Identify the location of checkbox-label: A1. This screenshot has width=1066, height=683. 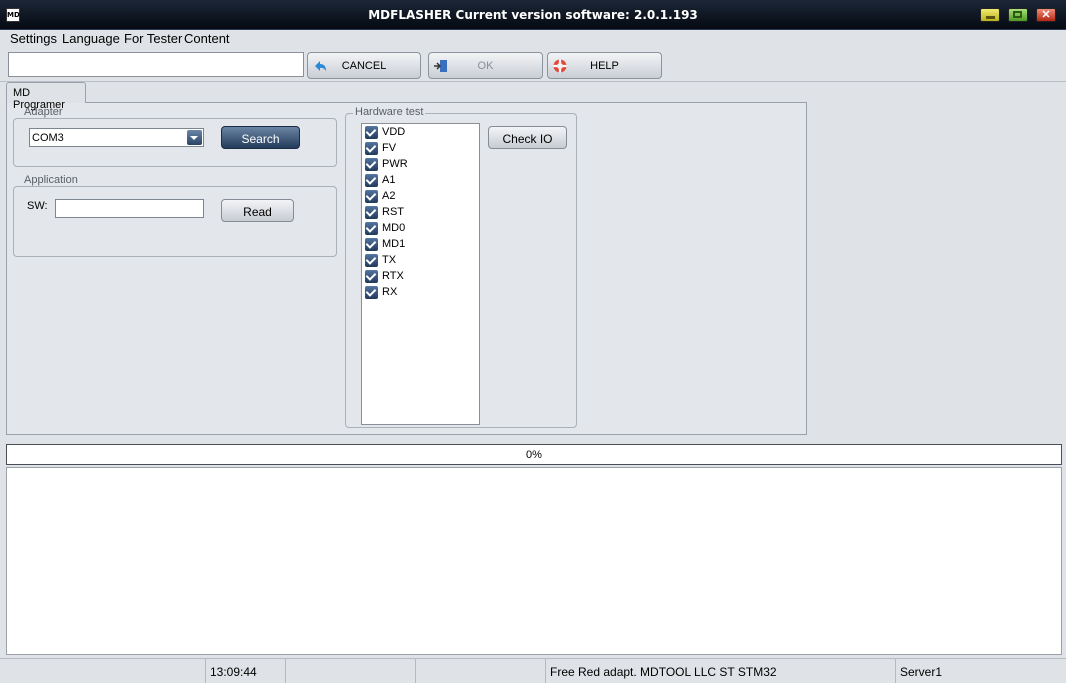
(389, 180).